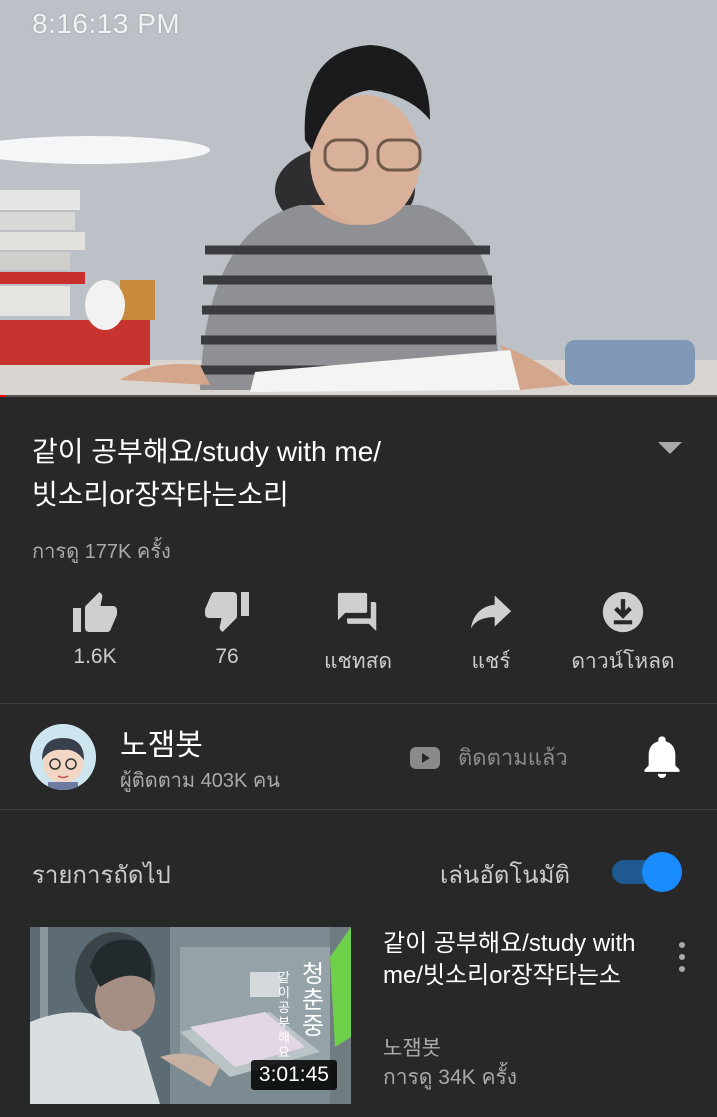 This screenshot has height=1117, width=717. Describe the element at coordinates (3, 396) in the screenshot. I see `progress-played` at that location.